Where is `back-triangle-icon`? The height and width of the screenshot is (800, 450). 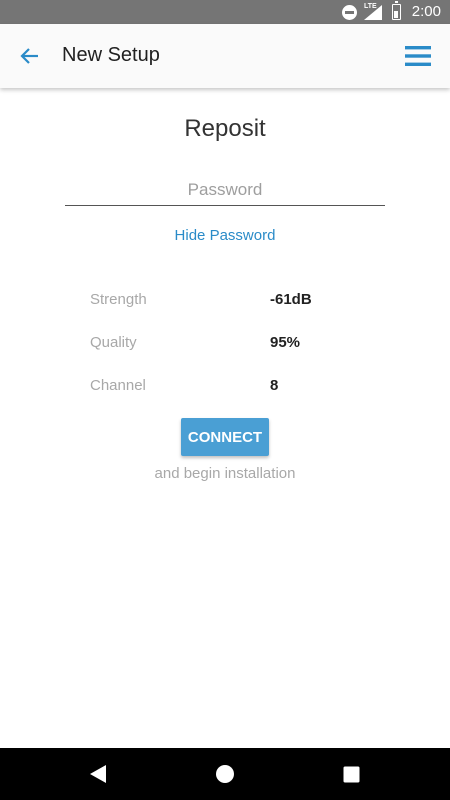
back-triangle-icon is located at coordinates (98, 774).